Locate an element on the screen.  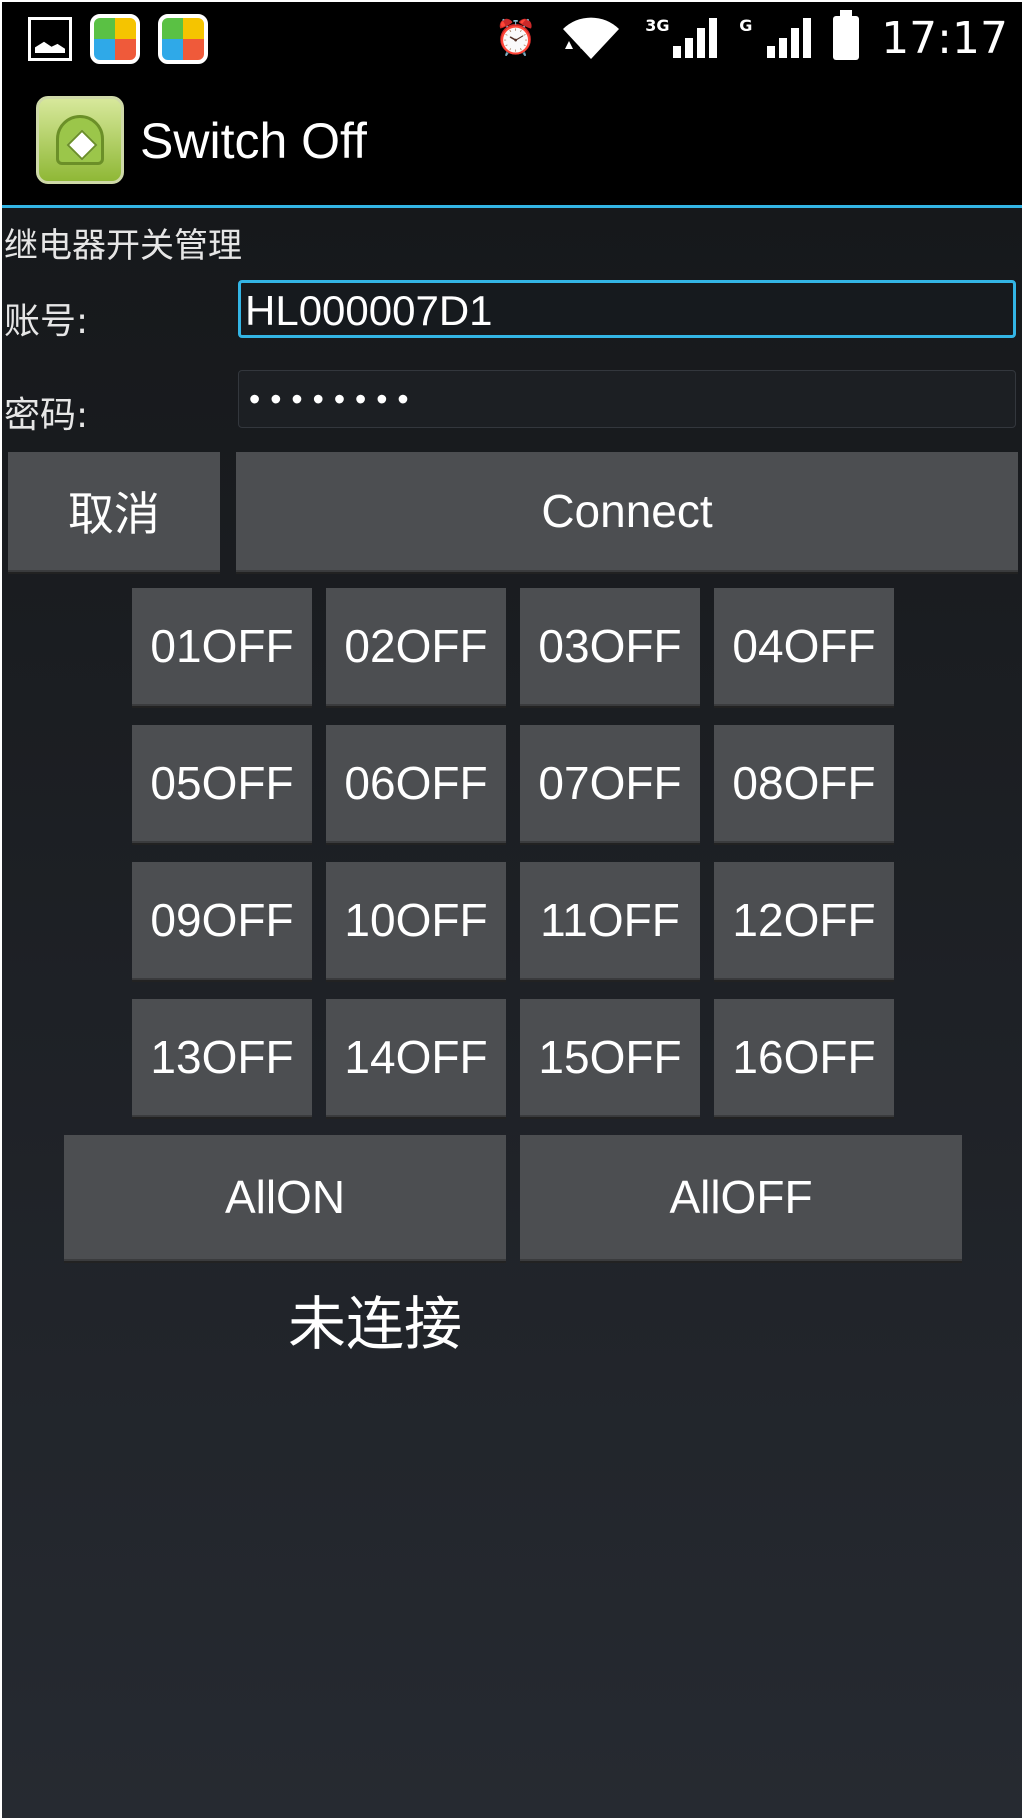
relay-12-button: 12OFF is located at coordinates (804, 921).